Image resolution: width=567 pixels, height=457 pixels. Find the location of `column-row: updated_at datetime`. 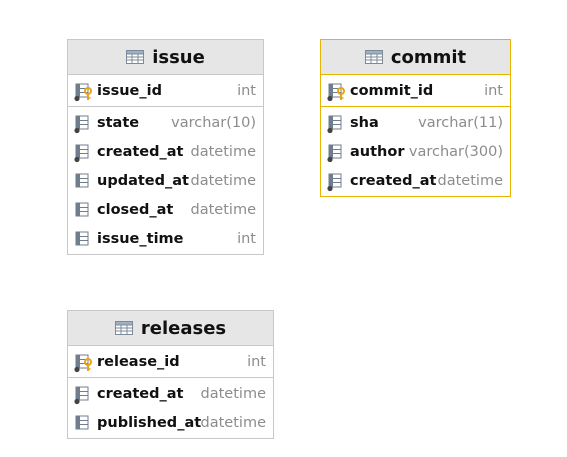

column-row: updated_at datetime is located at coordinates (165, 180).